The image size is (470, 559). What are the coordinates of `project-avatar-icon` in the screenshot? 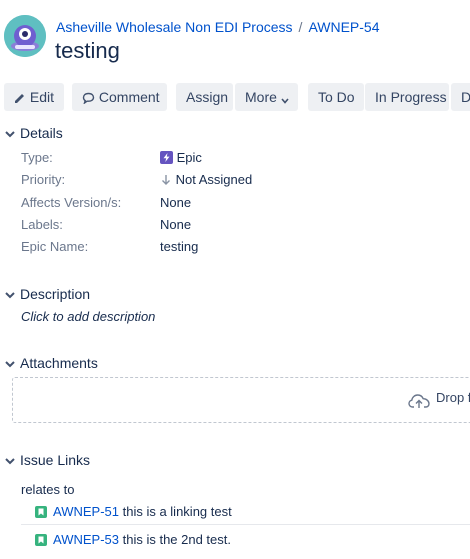 It's located at (25, 36).